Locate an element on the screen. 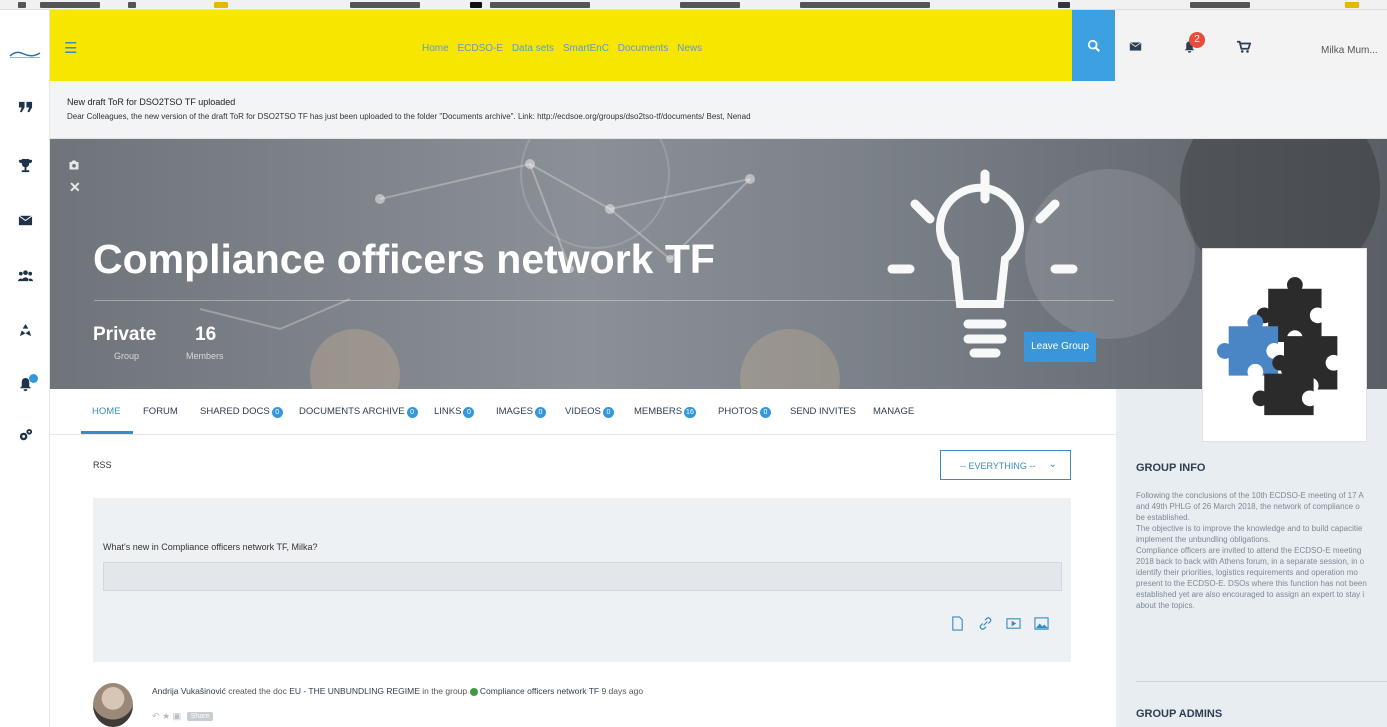 The height and width of the screenshot is (727, 1387). activity-time: 9 days ago is located at coordinates (621, 691).